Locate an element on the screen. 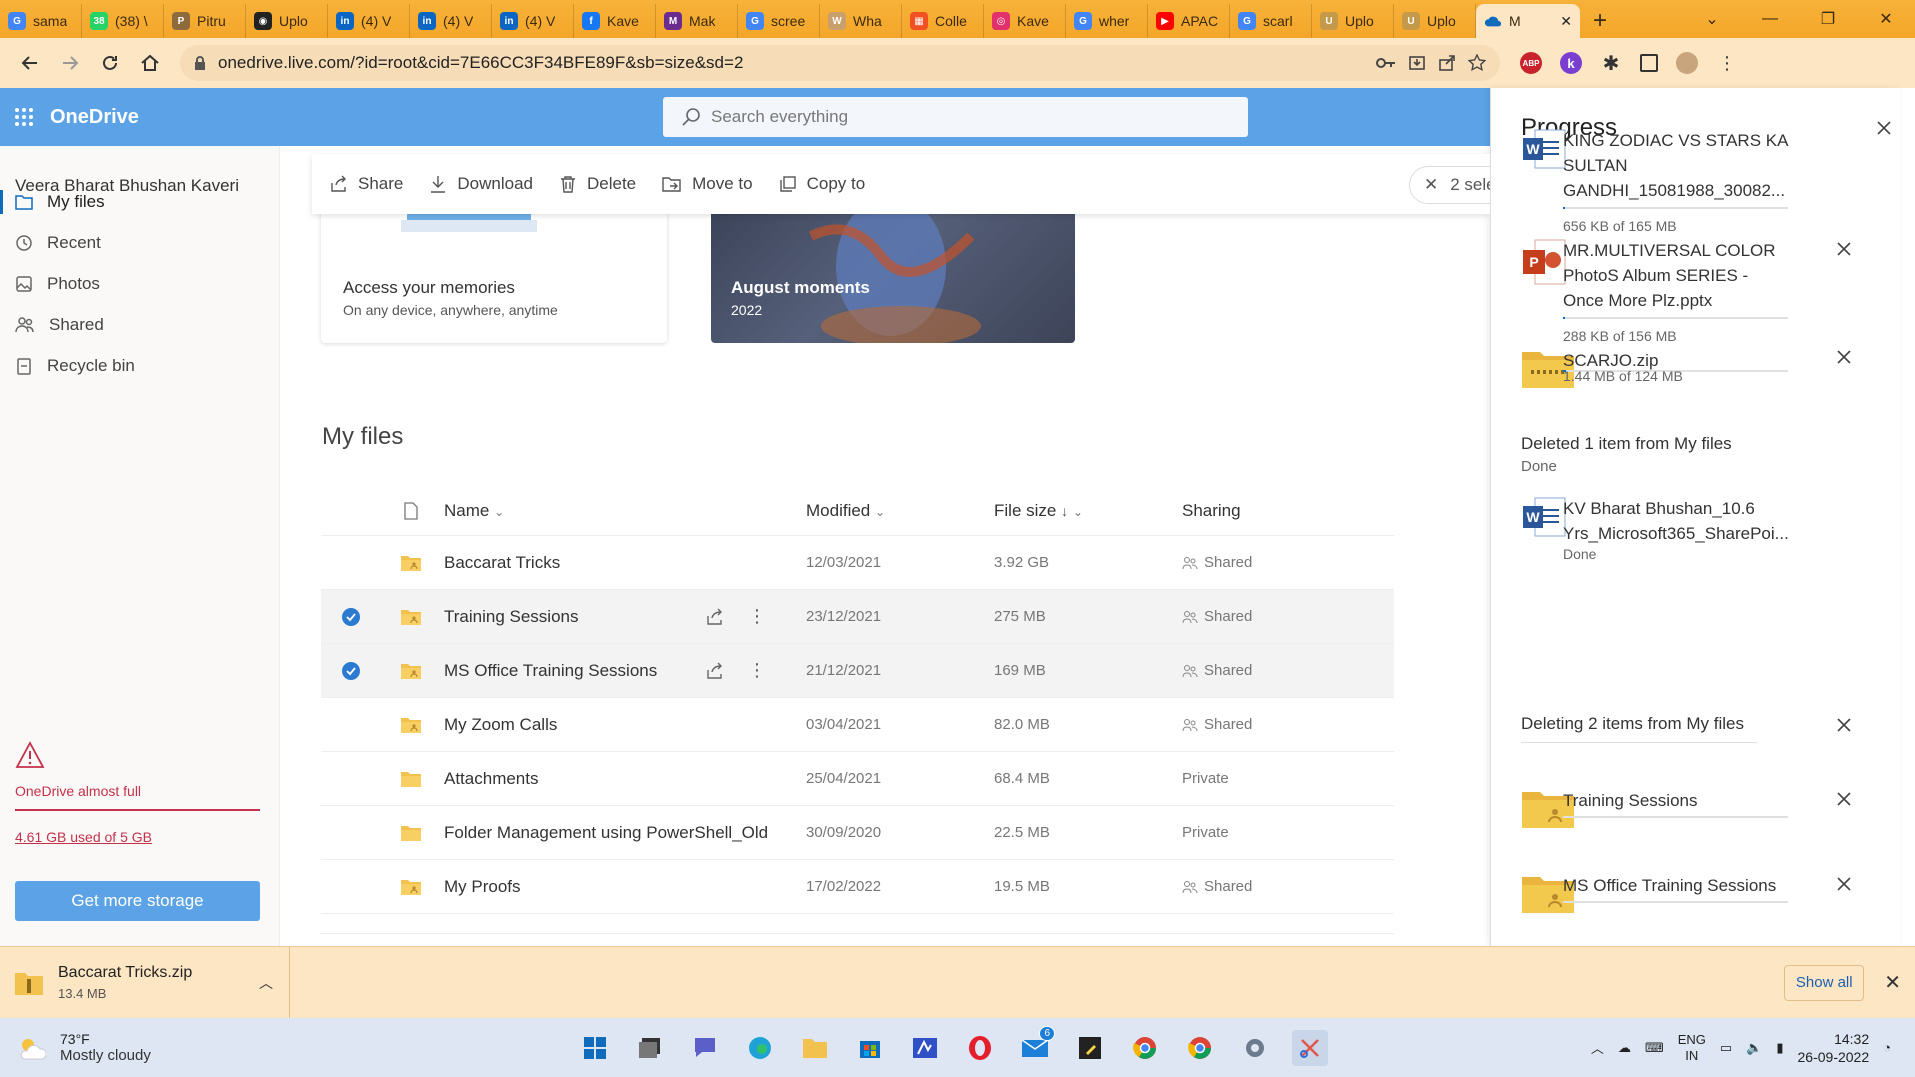  sidebar-item-shared: Shared is located at coordinates (140, 325).